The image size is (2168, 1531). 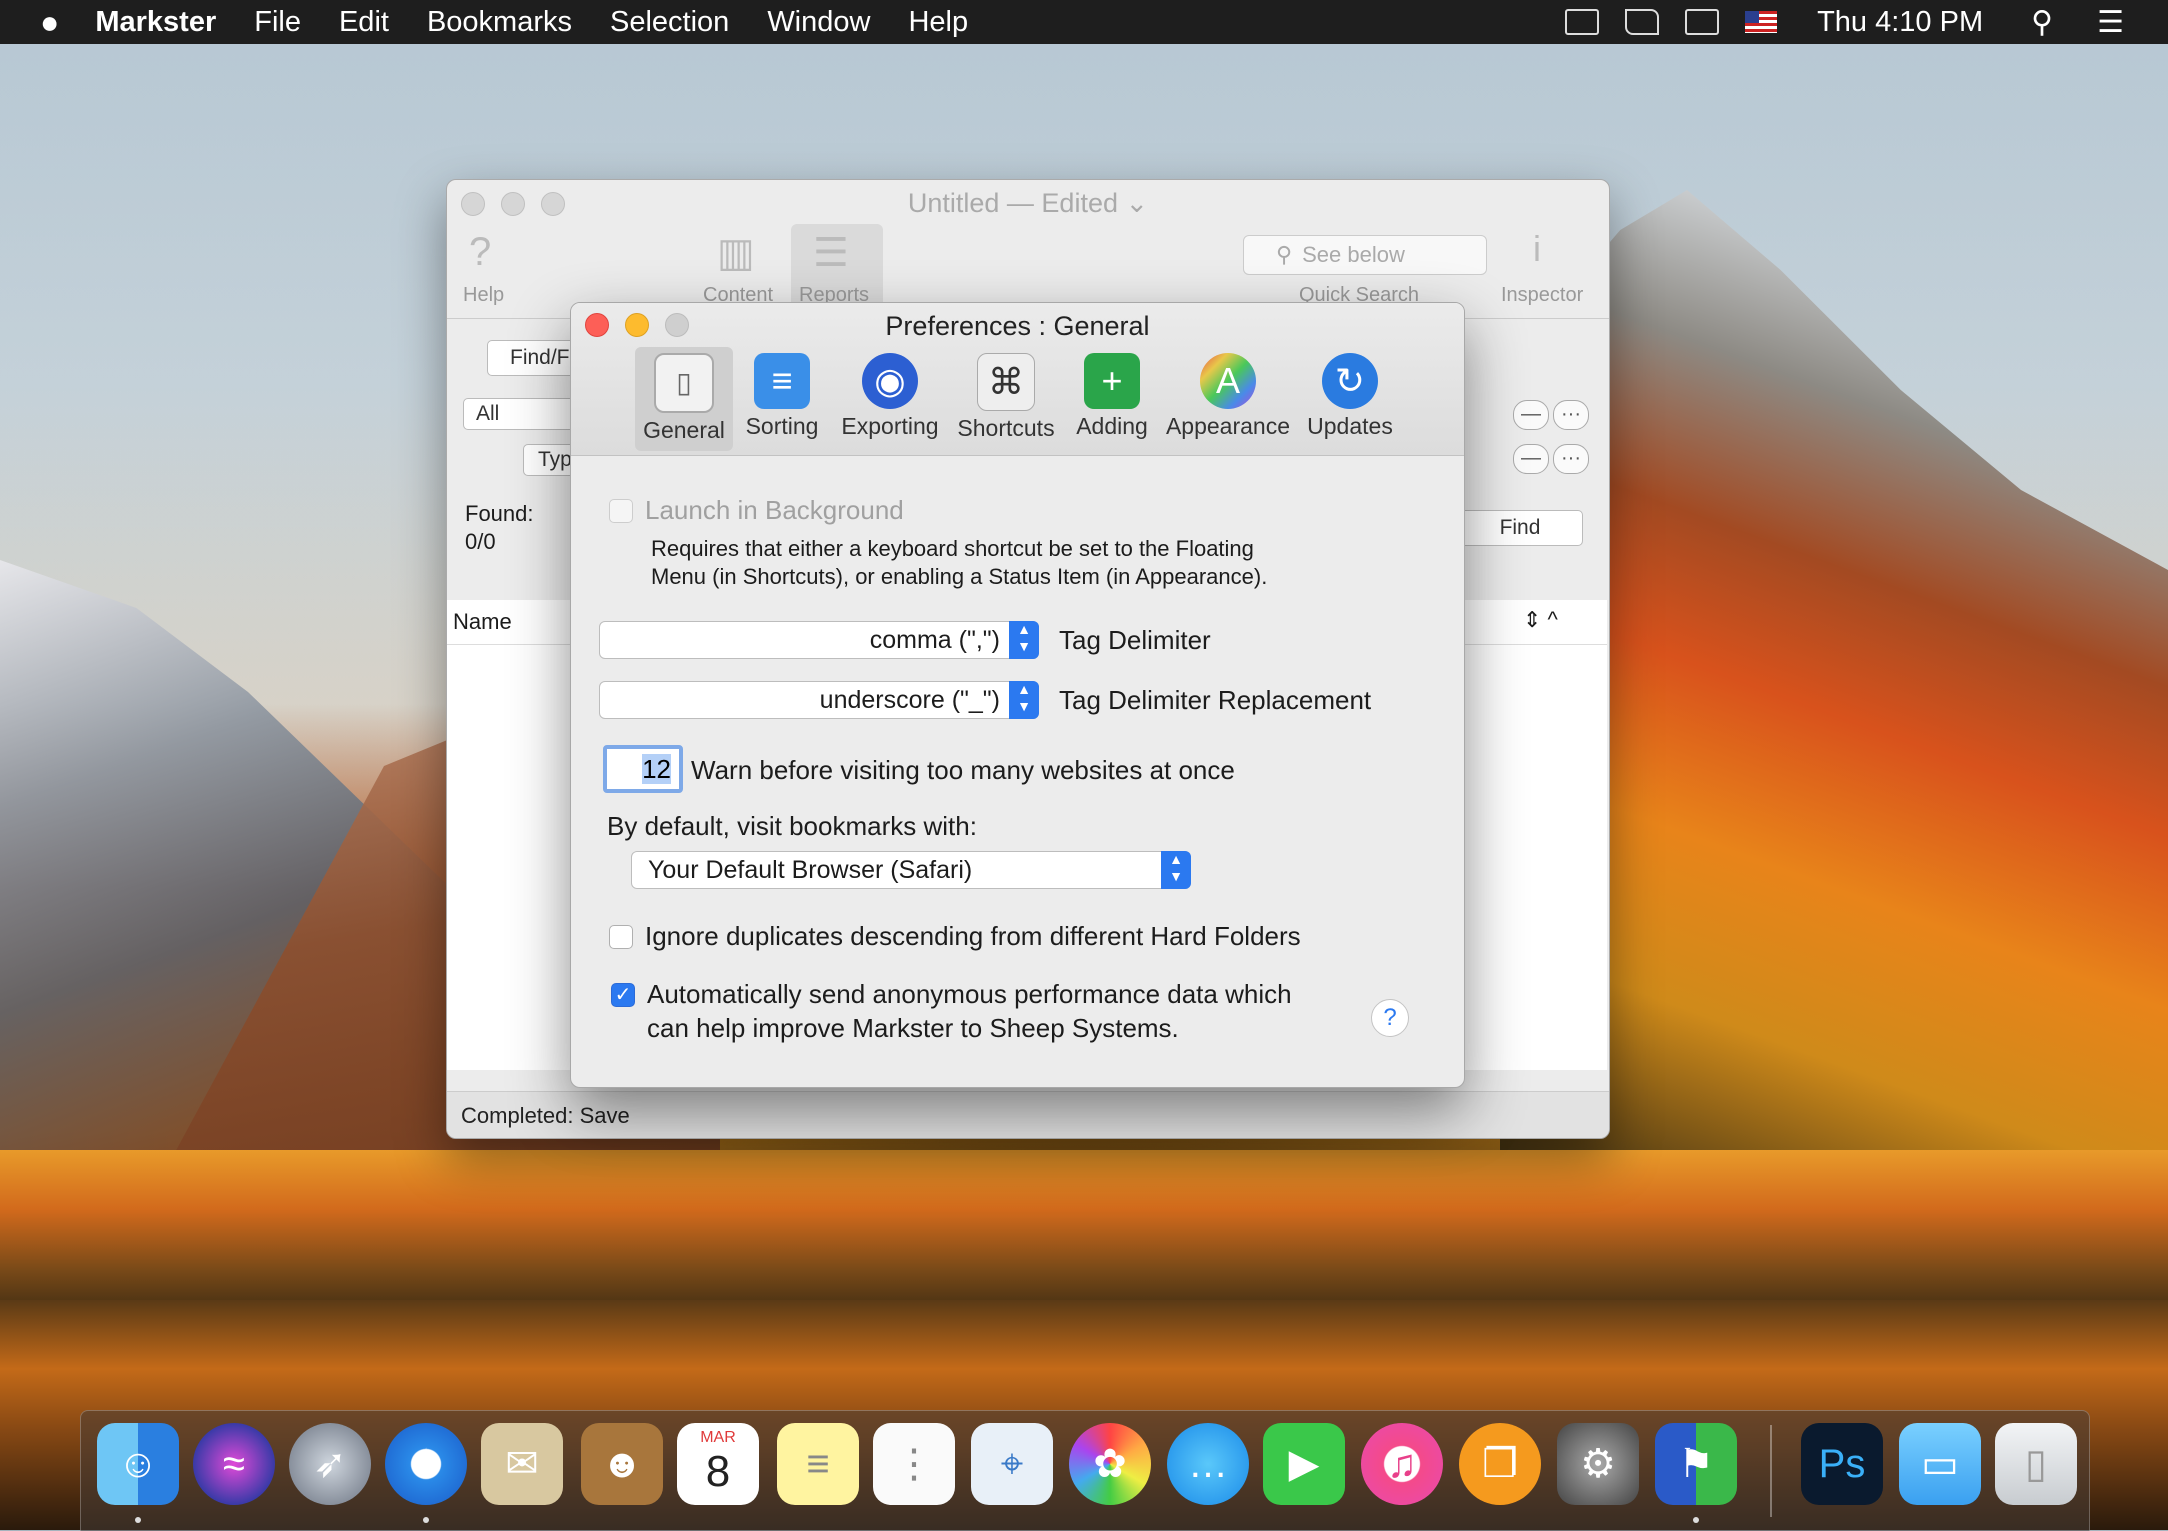 What do you see at coordinates (2036, 1464) in the screenshot?
I see `trash-icon: ▯` at bounding box center [2036, 1464].